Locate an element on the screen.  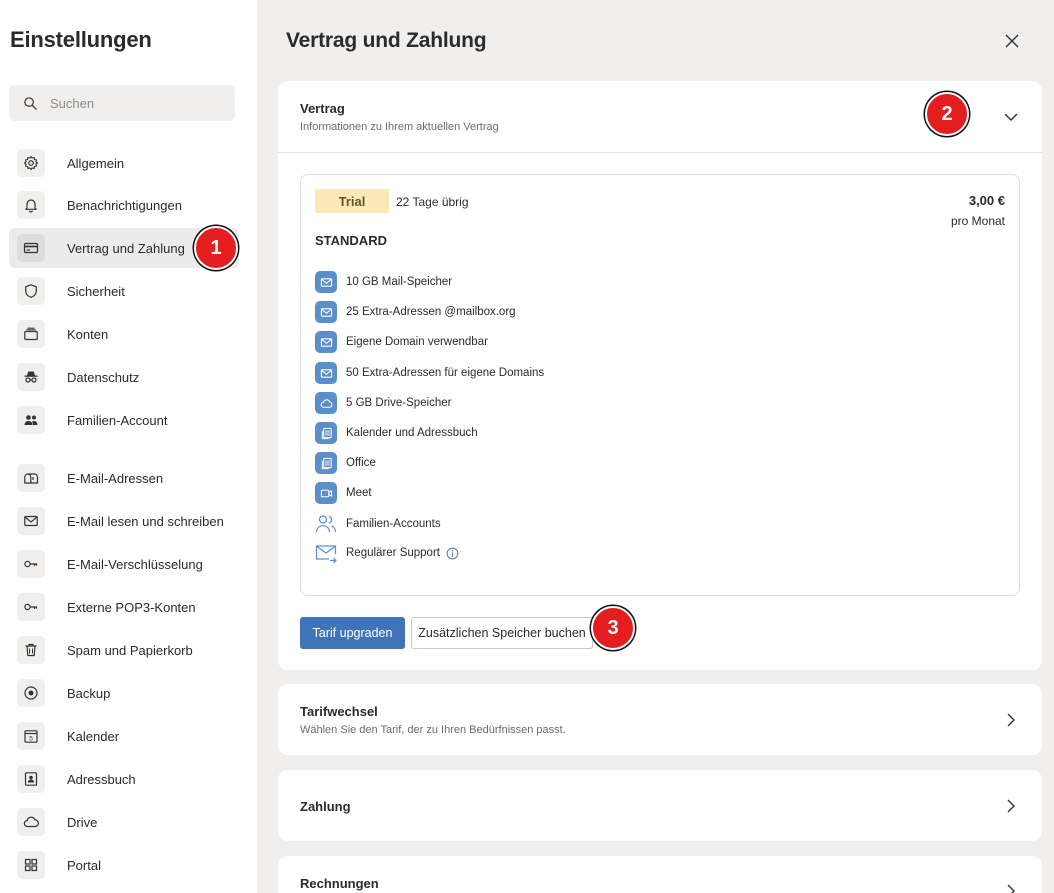
sidebar-item-e-mail-lesen-und-schreiben: E-Mail lesen und schreiben is located at coordinates (124, 521).